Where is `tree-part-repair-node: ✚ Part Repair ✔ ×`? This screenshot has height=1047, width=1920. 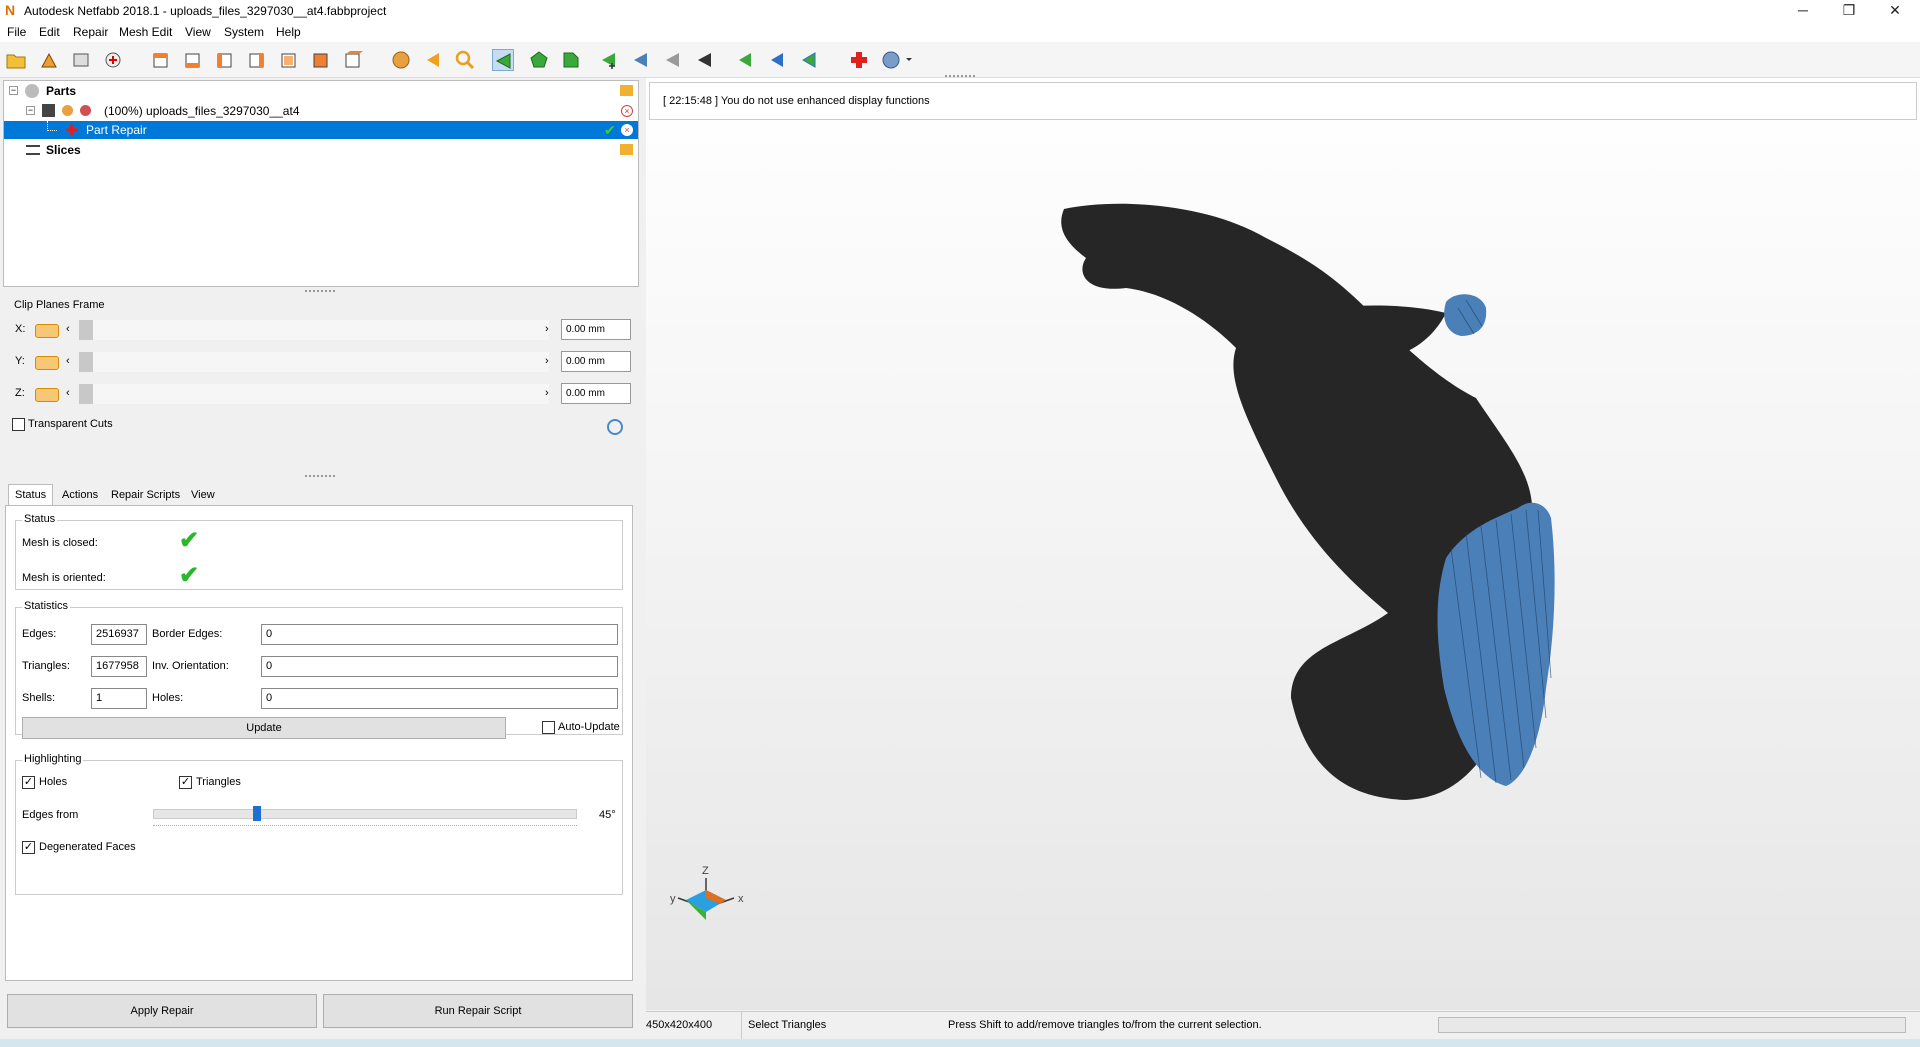 tree-part-repair-node: ✚ Part Repair ✔ × is located at coordinates (321, 130).